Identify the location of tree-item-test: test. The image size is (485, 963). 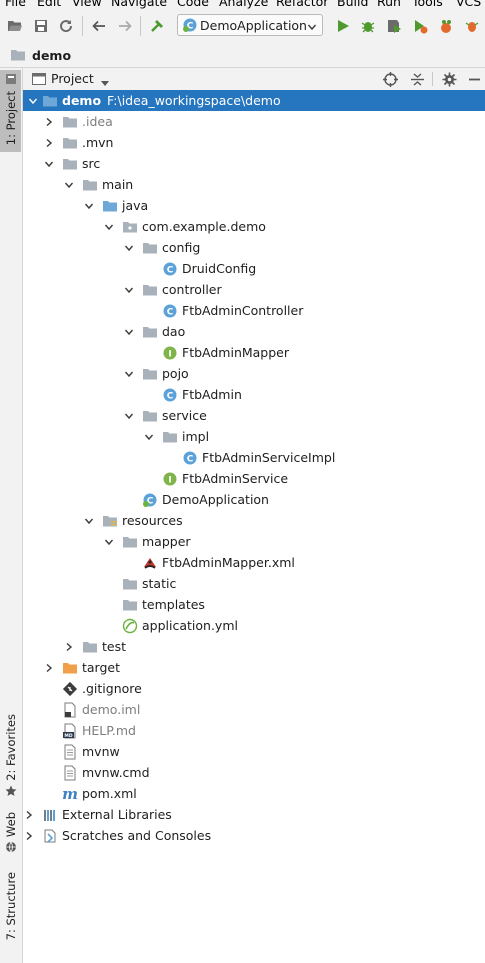
(254, 646).